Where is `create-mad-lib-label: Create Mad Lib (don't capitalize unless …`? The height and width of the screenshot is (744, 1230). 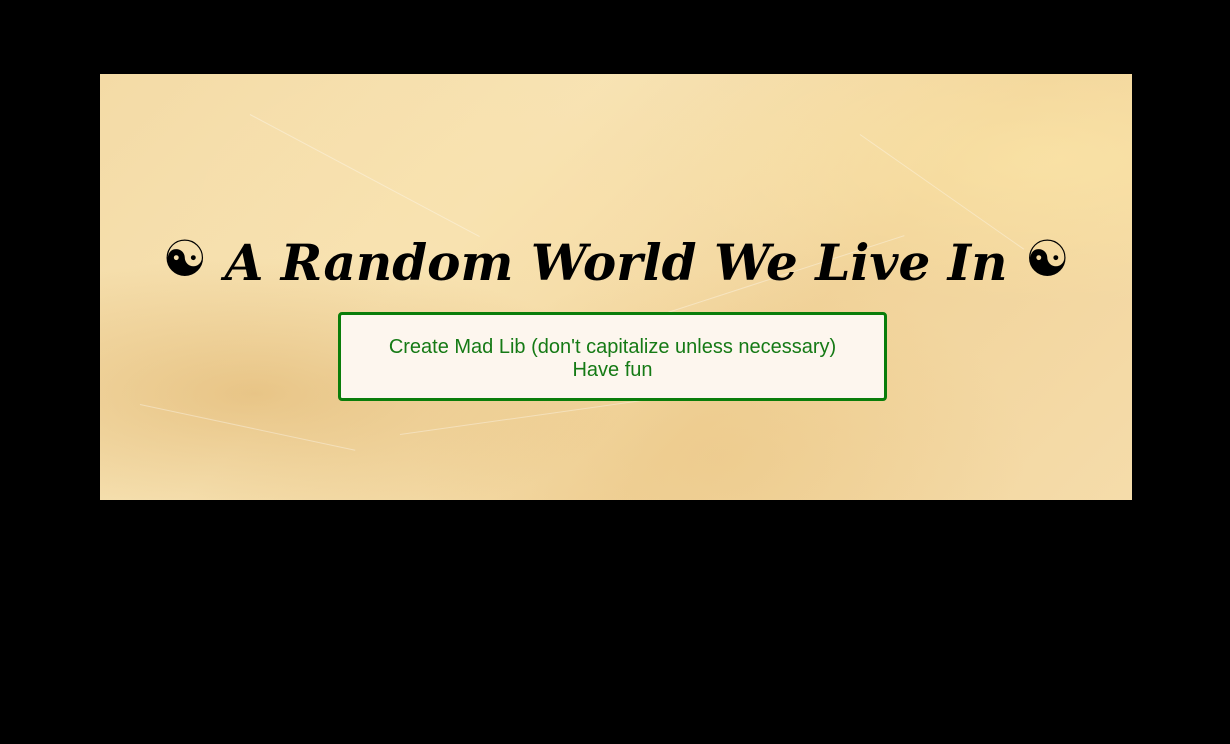 create-mad-lib-label: Create Mad Lib (don't capitalize unless … is located at coordinates (612, 347).